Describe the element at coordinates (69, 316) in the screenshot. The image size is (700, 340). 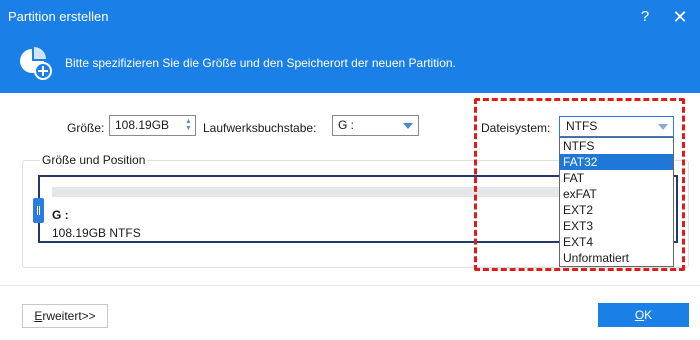
I see `advanced-label: rweitert>>` at that location.